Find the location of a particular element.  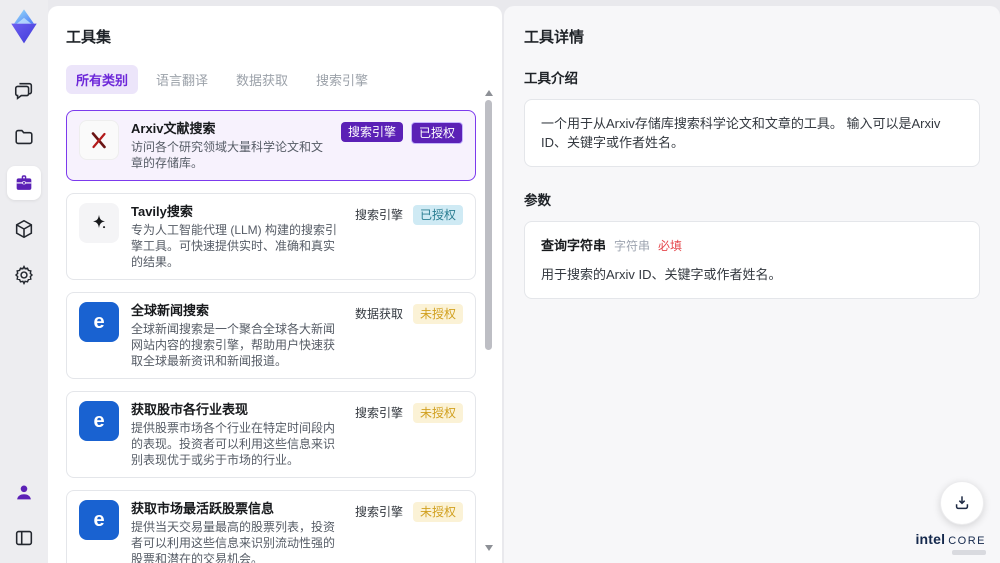

news-search-icon: e is located at coordinates (99, 322).